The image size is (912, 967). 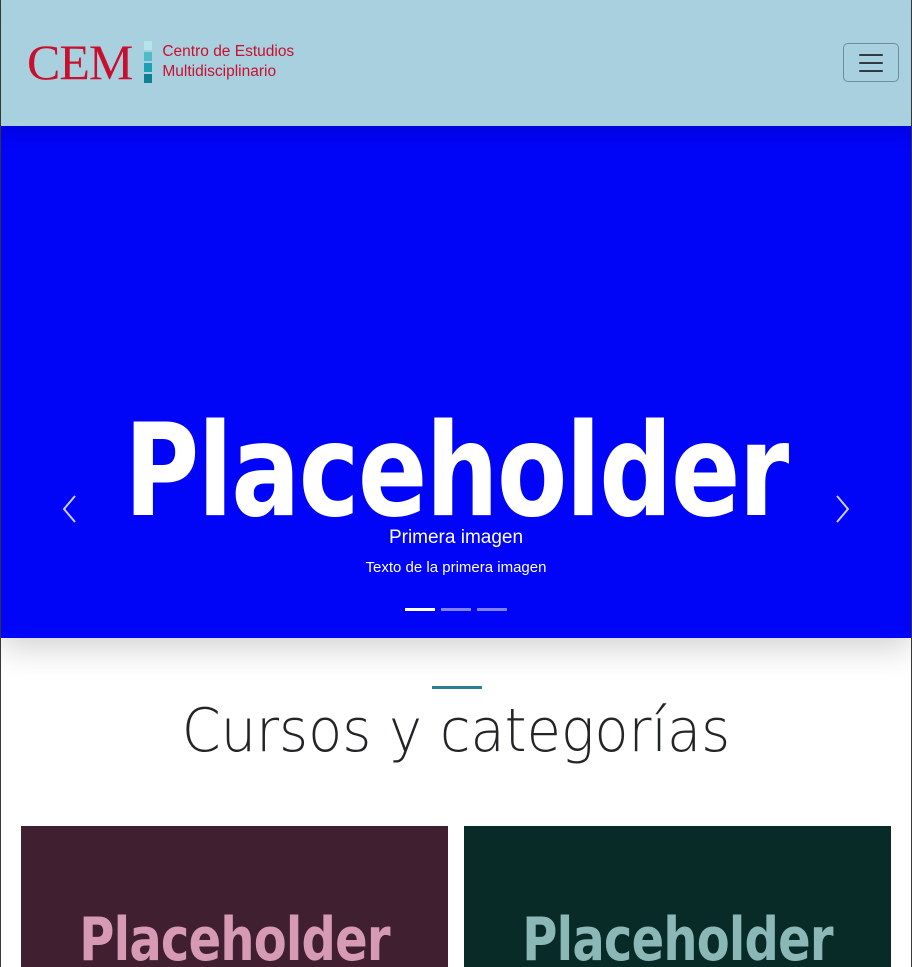 What do you see at coordinates (219, 71) in the screenshot?
I see `brand-name-line2: Multidisciplinario` at bounding box center [219, 71].